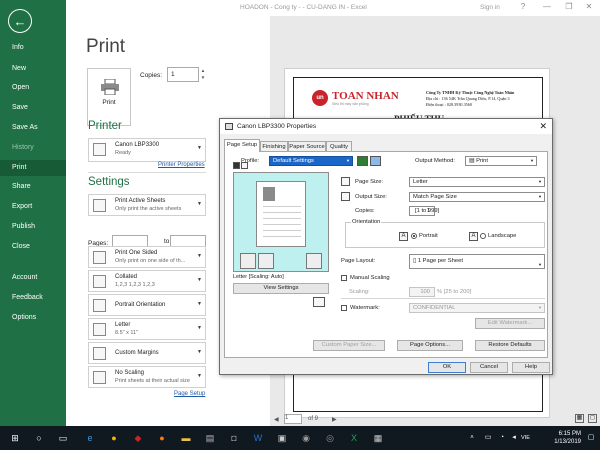 The width and height of the screenshot is (600, 450). I want to click on sidebar-item-history: History, so click(33, 148).